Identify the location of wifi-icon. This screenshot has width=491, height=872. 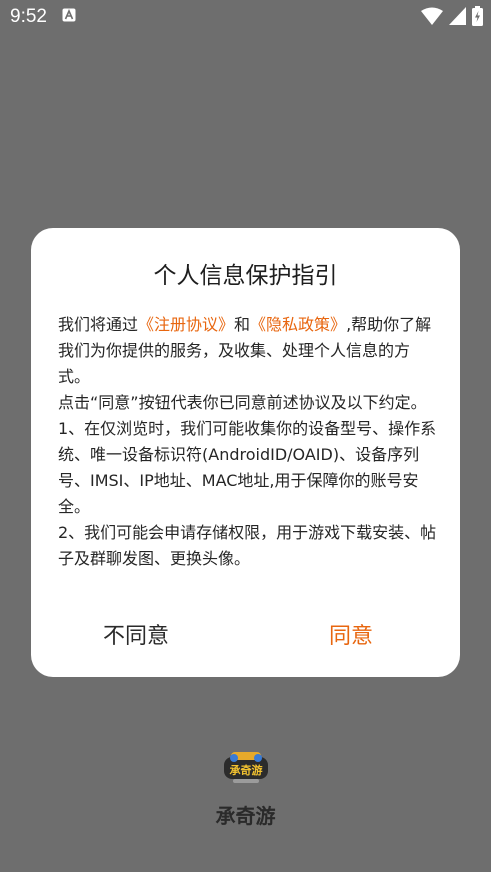
(432, 16).